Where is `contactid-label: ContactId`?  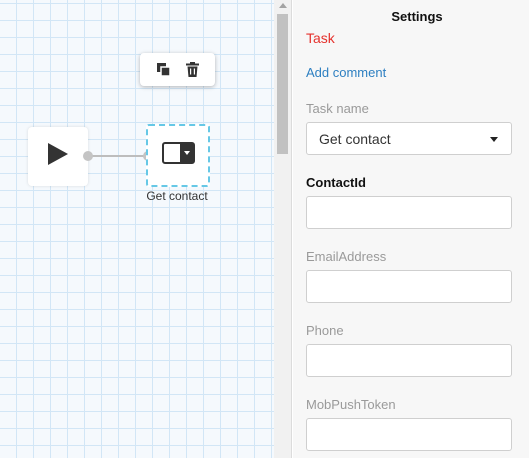
contactid-label: ContactId is located at coordinates (336, 182).